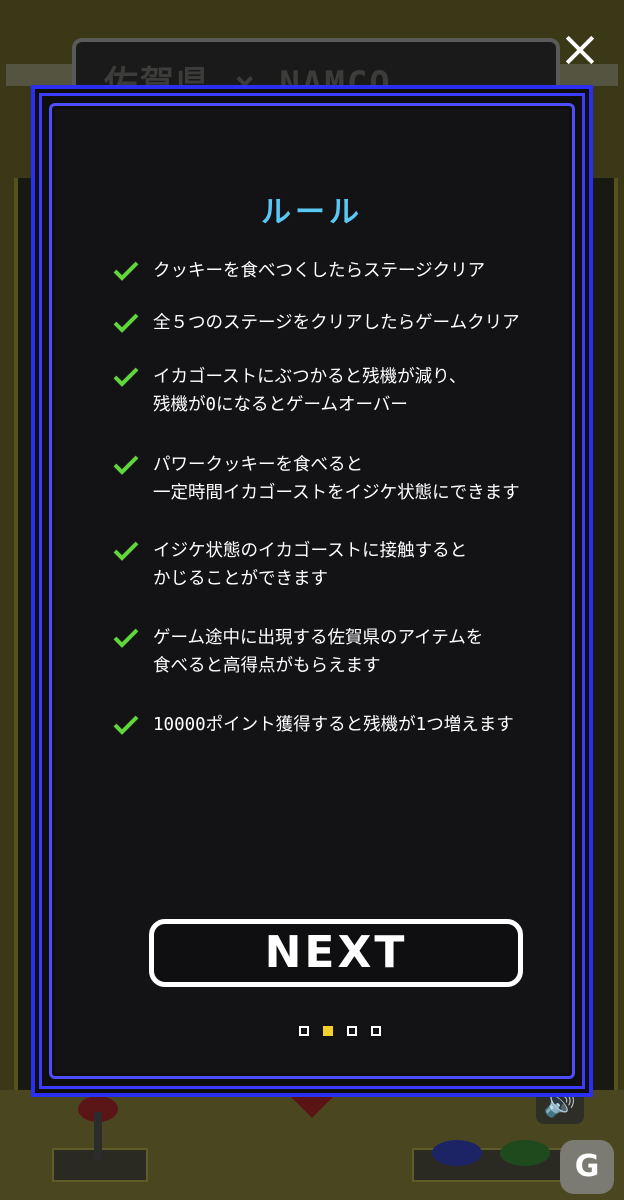 The width and height of the screenshot is (624, 1200). I want to click on logo-icon: G, so click(587, 1167).